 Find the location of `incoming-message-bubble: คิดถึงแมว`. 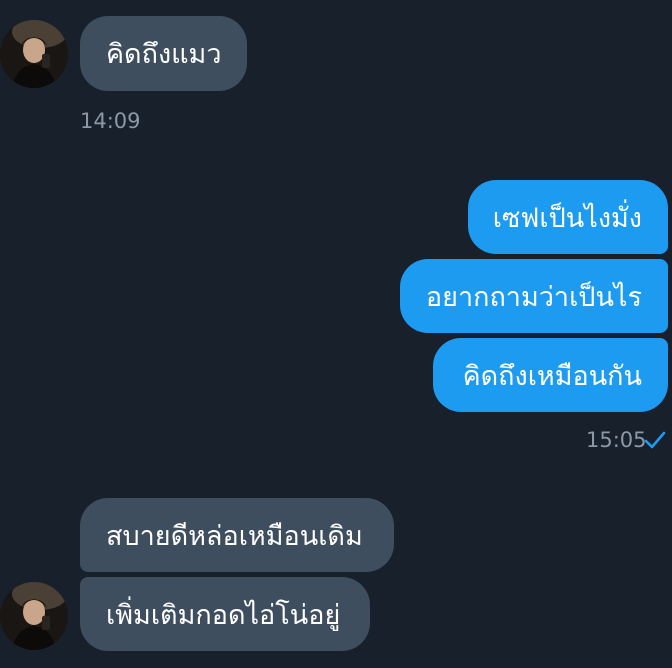

incoming-message-bubble: คิดถึงแมว is located at coordinates (163, 53).